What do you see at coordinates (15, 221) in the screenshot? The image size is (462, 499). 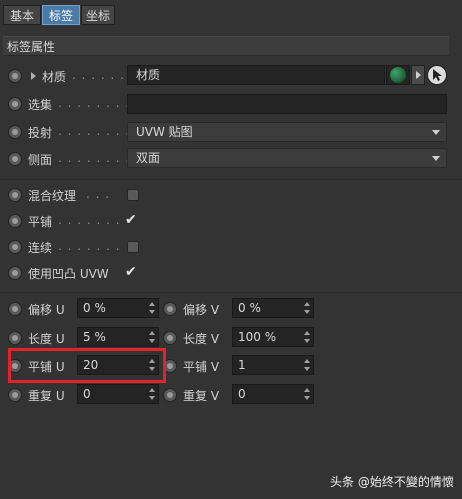 I see `animate-radio-tile` at bounding box center [15, 221].